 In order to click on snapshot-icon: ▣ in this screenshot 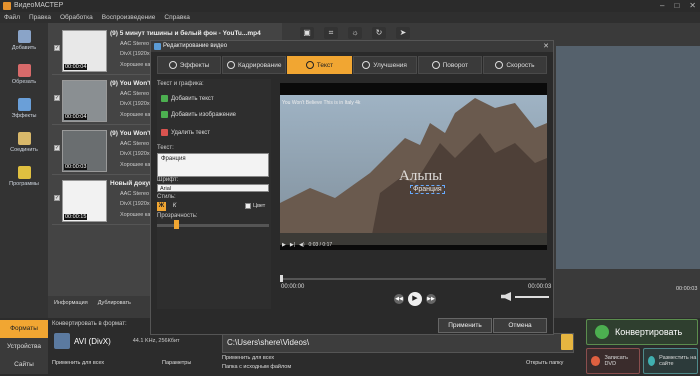, I will do `click(307, 32)`.